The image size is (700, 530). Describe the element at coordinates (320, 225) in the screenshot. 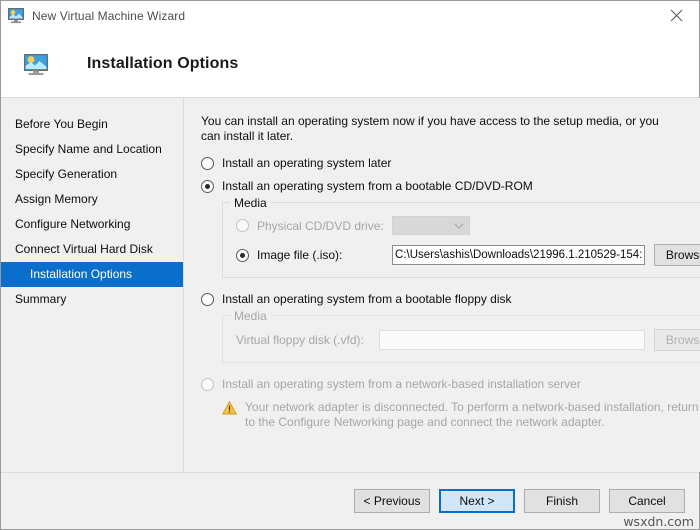

I see `physical-drive-label: Physical CD/DVD drive:` at that location.